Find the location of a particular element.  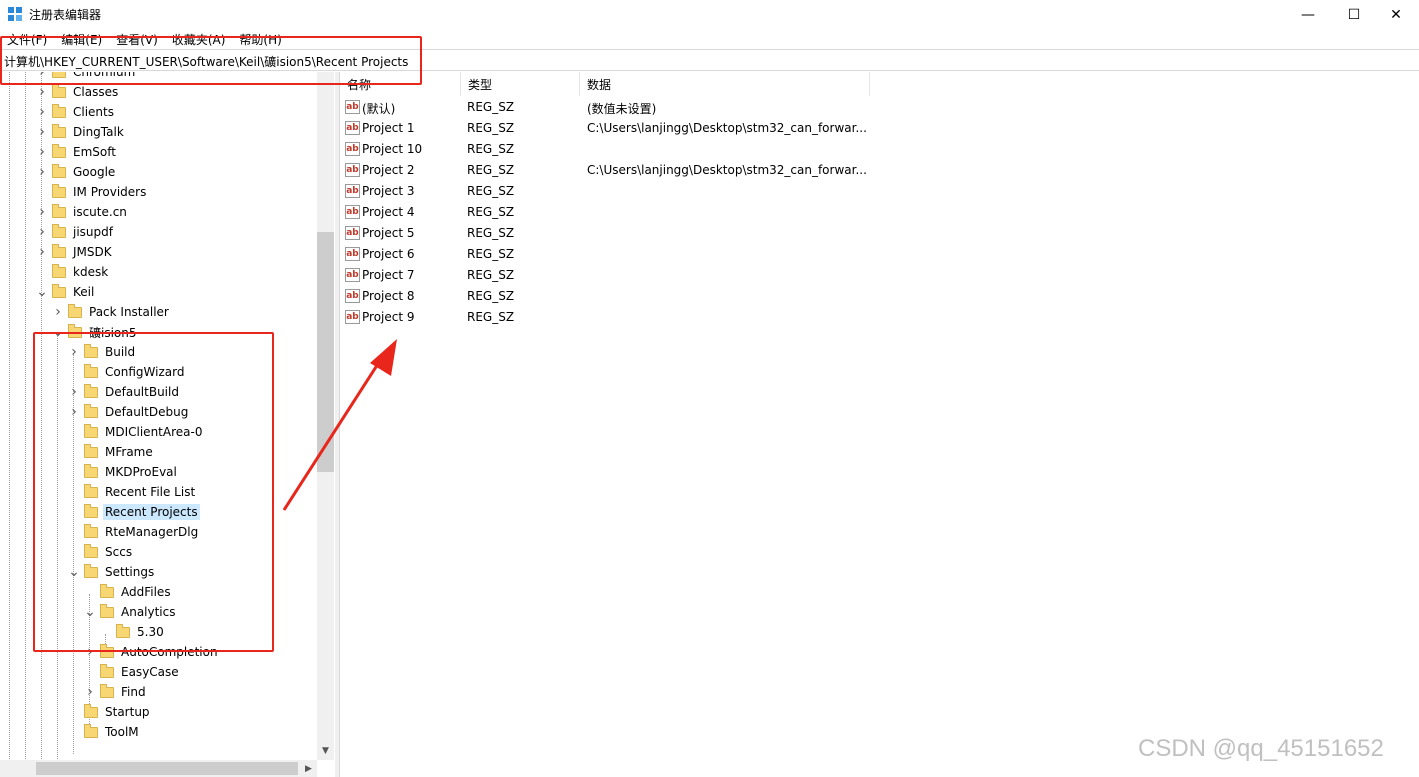

annotation-box-tree is located at coordinates (153, 492).